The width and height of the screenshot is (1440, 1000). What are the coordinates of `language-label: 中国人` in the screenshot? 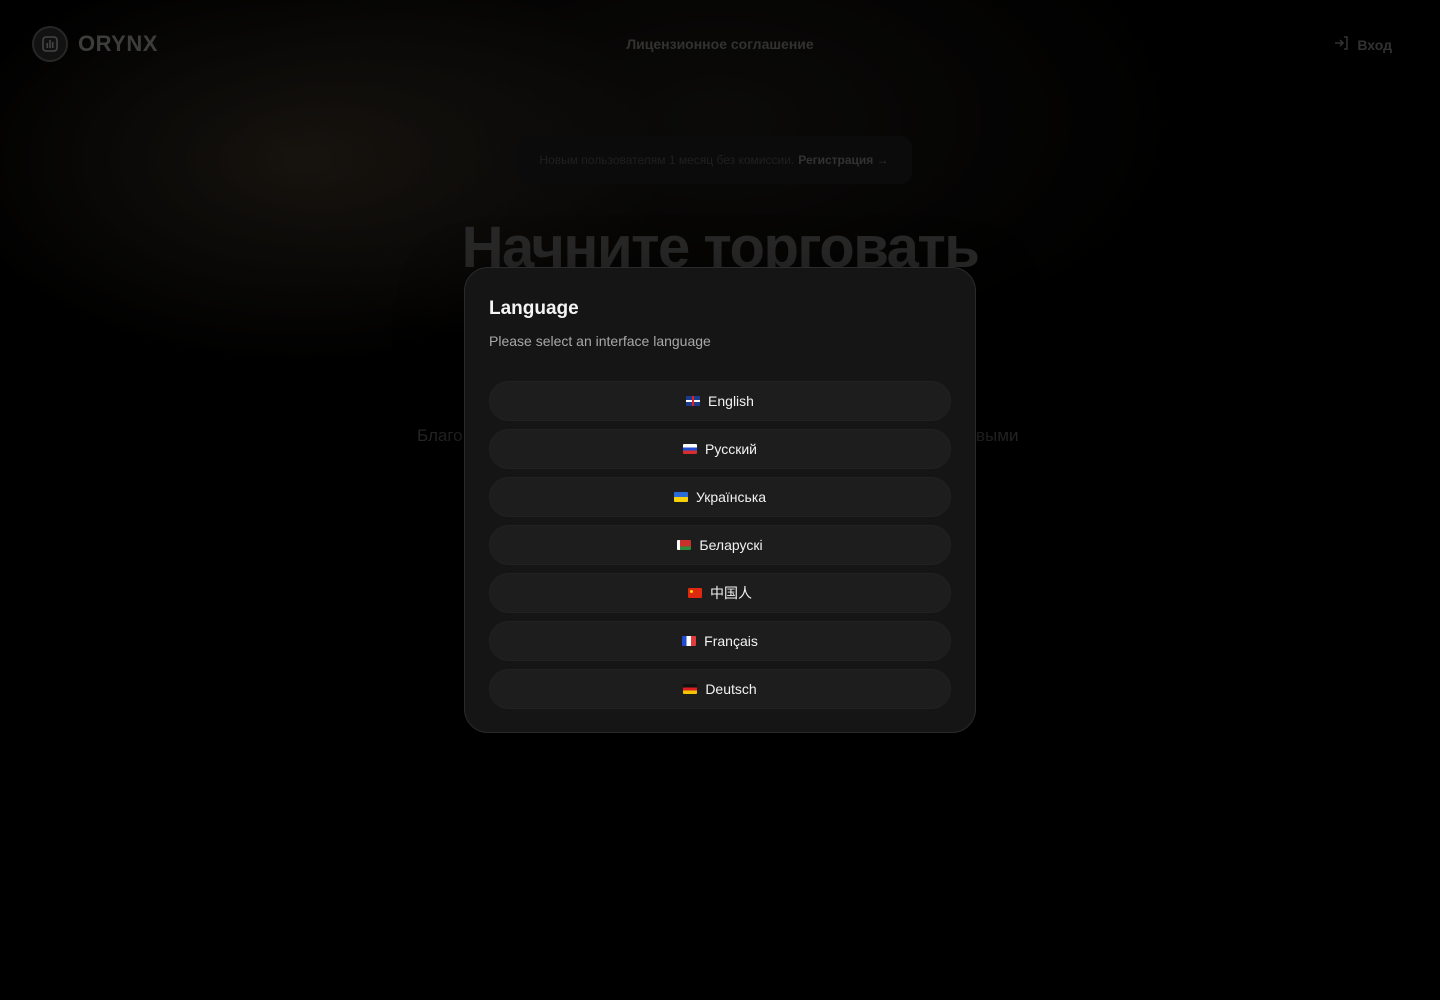 It's located at (731, 593).